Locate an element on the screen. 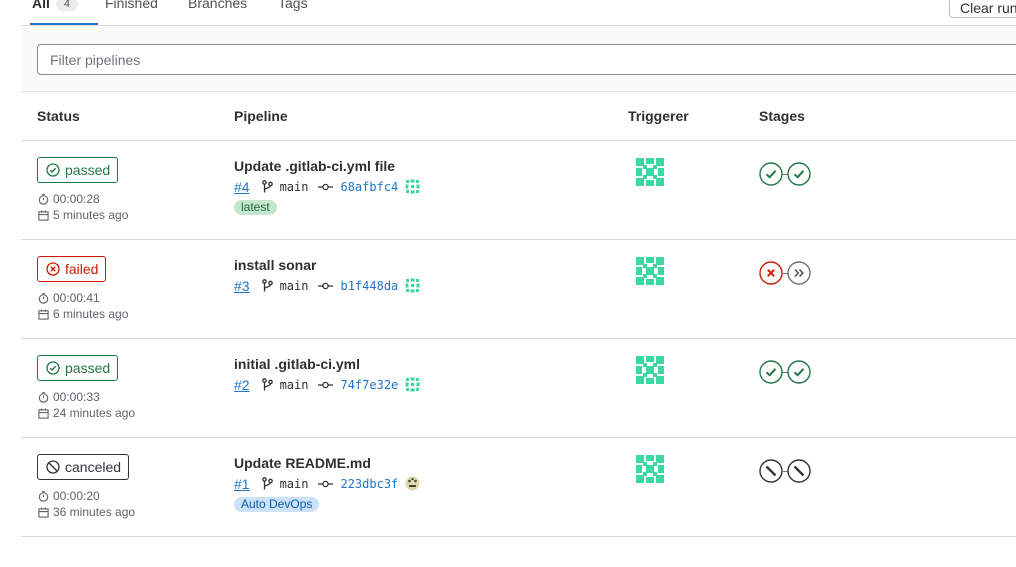 This screenshot has width=1016, height=567. pipeline-finished: 36 minutes ago is located at coordinates (86, 512).